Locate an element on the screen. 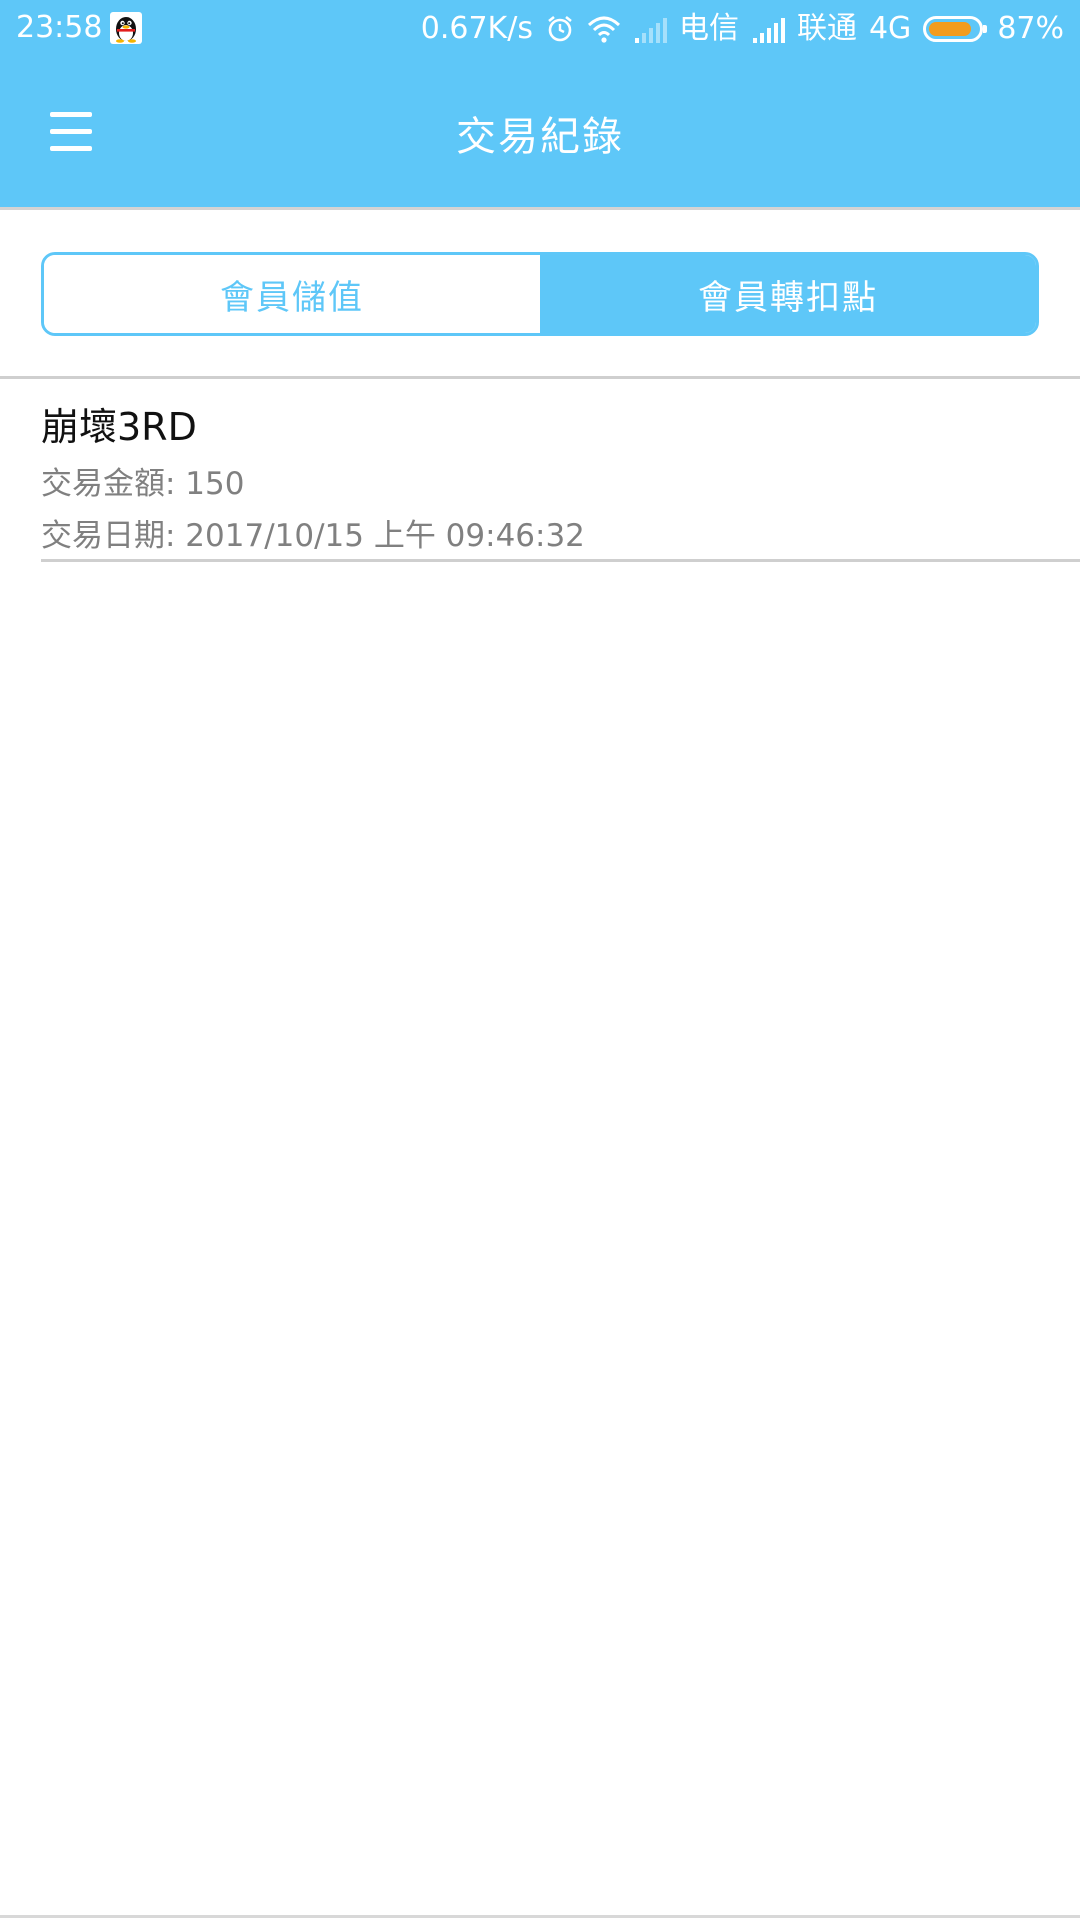  page-title: 交易紀錄 is located at coordinates (540, 137).